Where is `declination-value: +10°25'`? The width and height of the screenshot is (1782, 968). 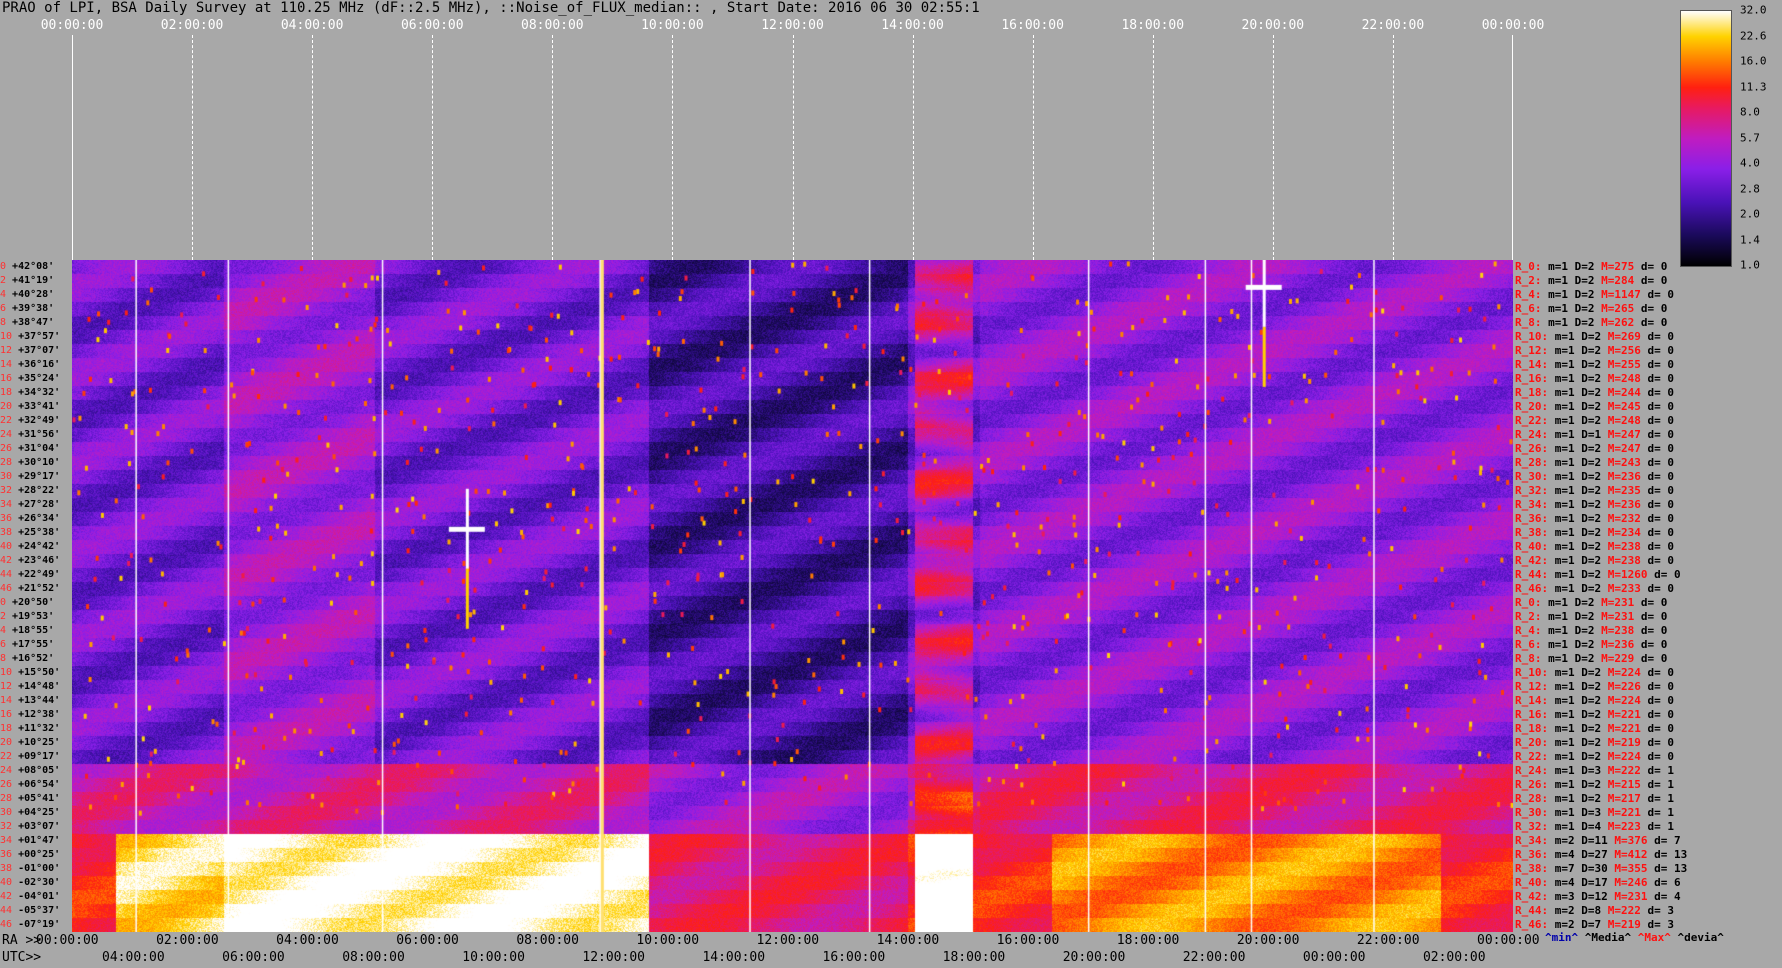
declination-value: +10°25' is located at coordinates (39, 742).